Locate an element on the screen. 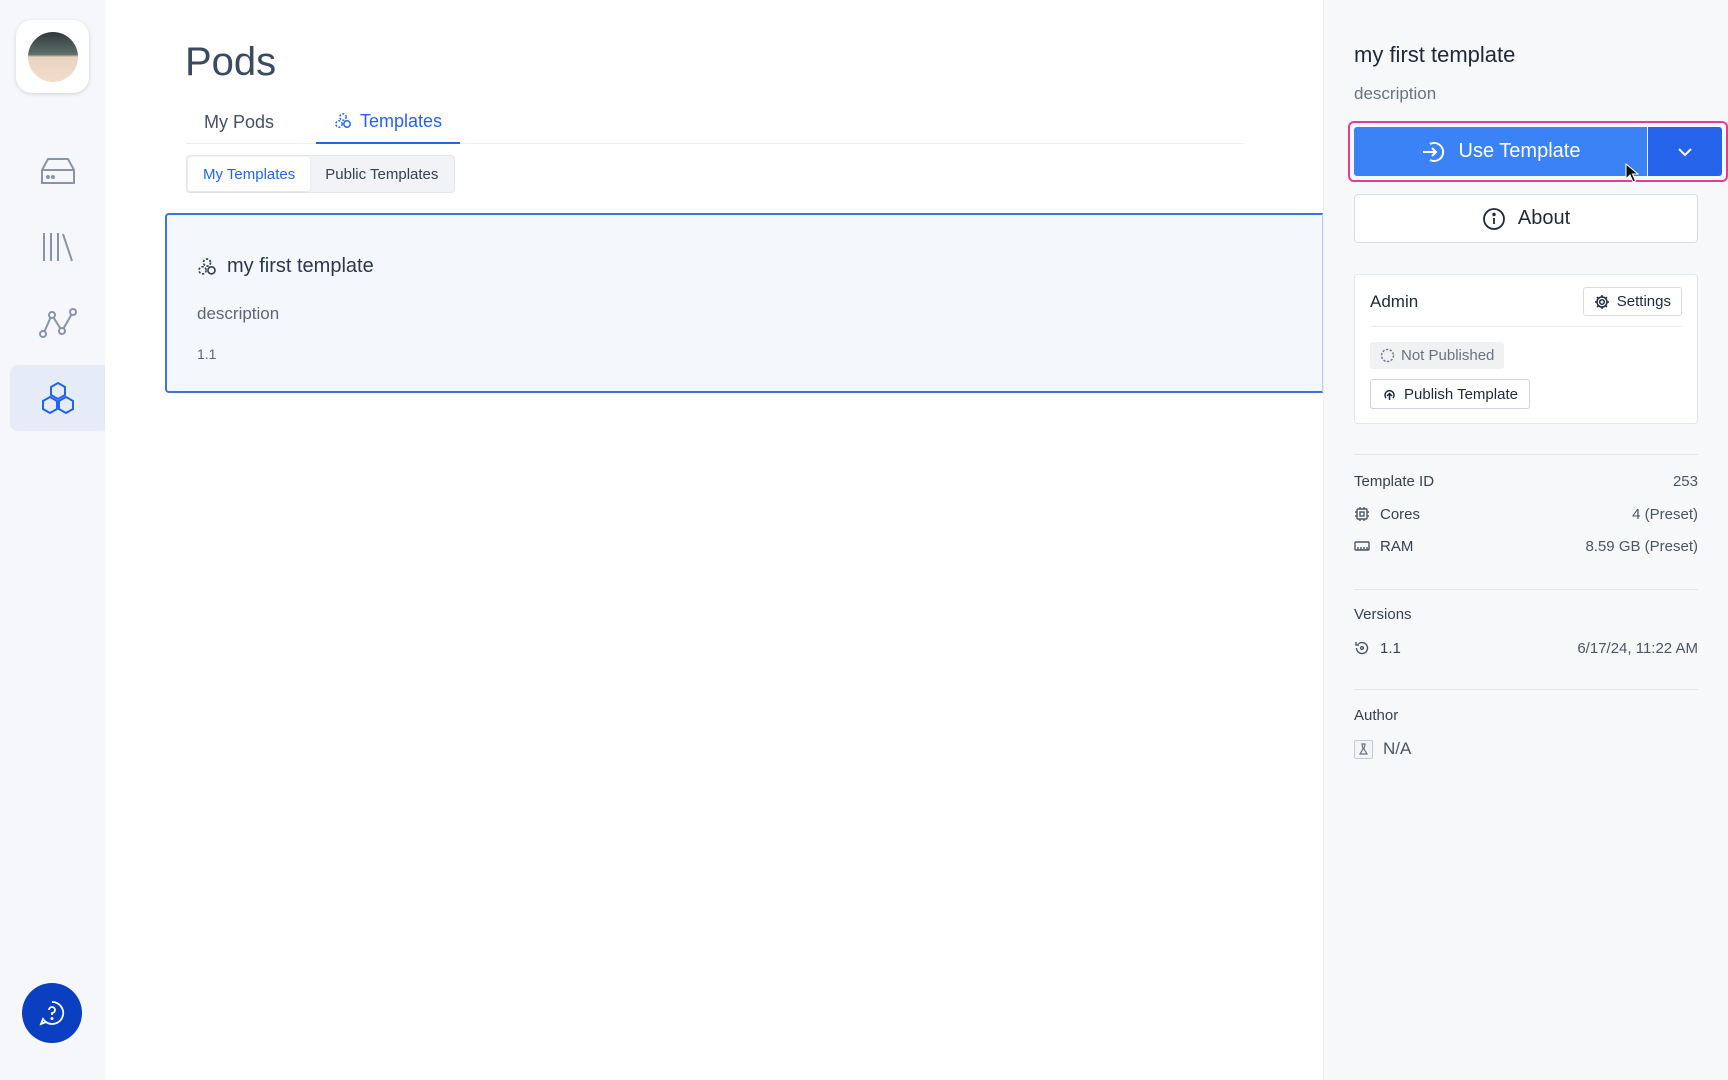 The height and width of the screenshot is (1080, 1728). library-icon is located at coordinates (57, 247).